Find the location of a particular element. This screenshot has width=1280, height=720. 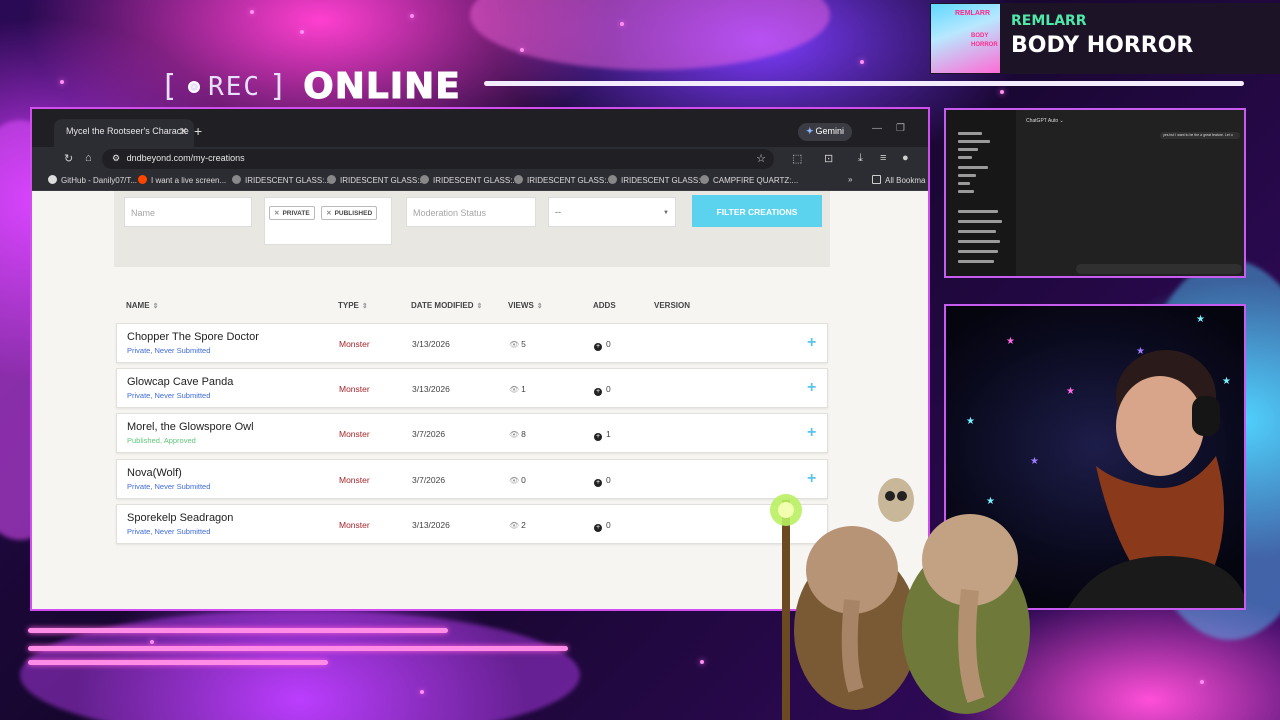

creation-name: Chopper The Spore Doctor is located at coordinates (193, 337).